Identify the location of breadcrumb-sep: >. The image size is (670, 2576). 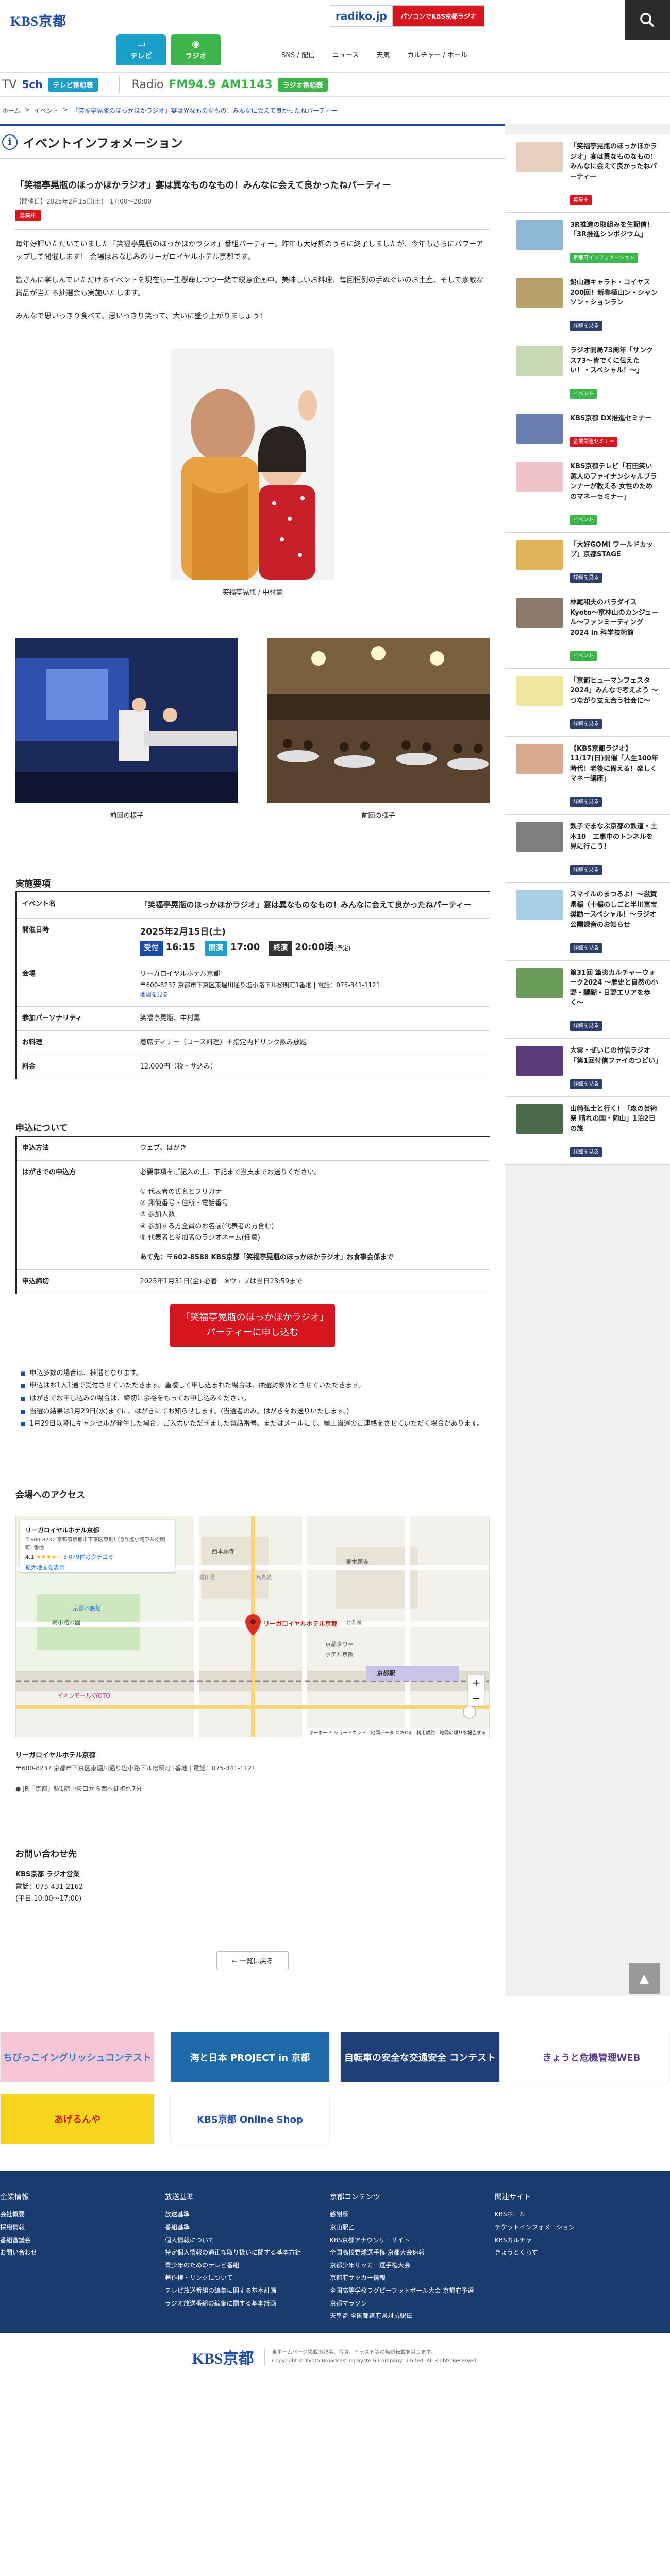
(27, 109).